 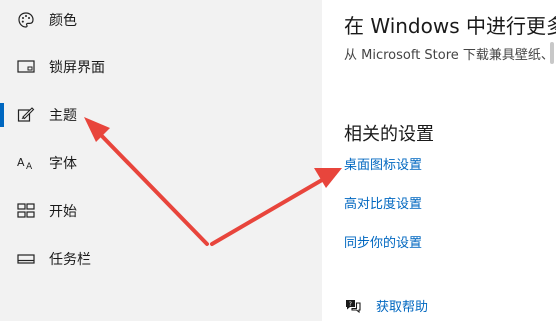 What do you see at coordinates (26, 259) in the screenshot?
I see `taskbar-icon` at bounding box center [26, 259].